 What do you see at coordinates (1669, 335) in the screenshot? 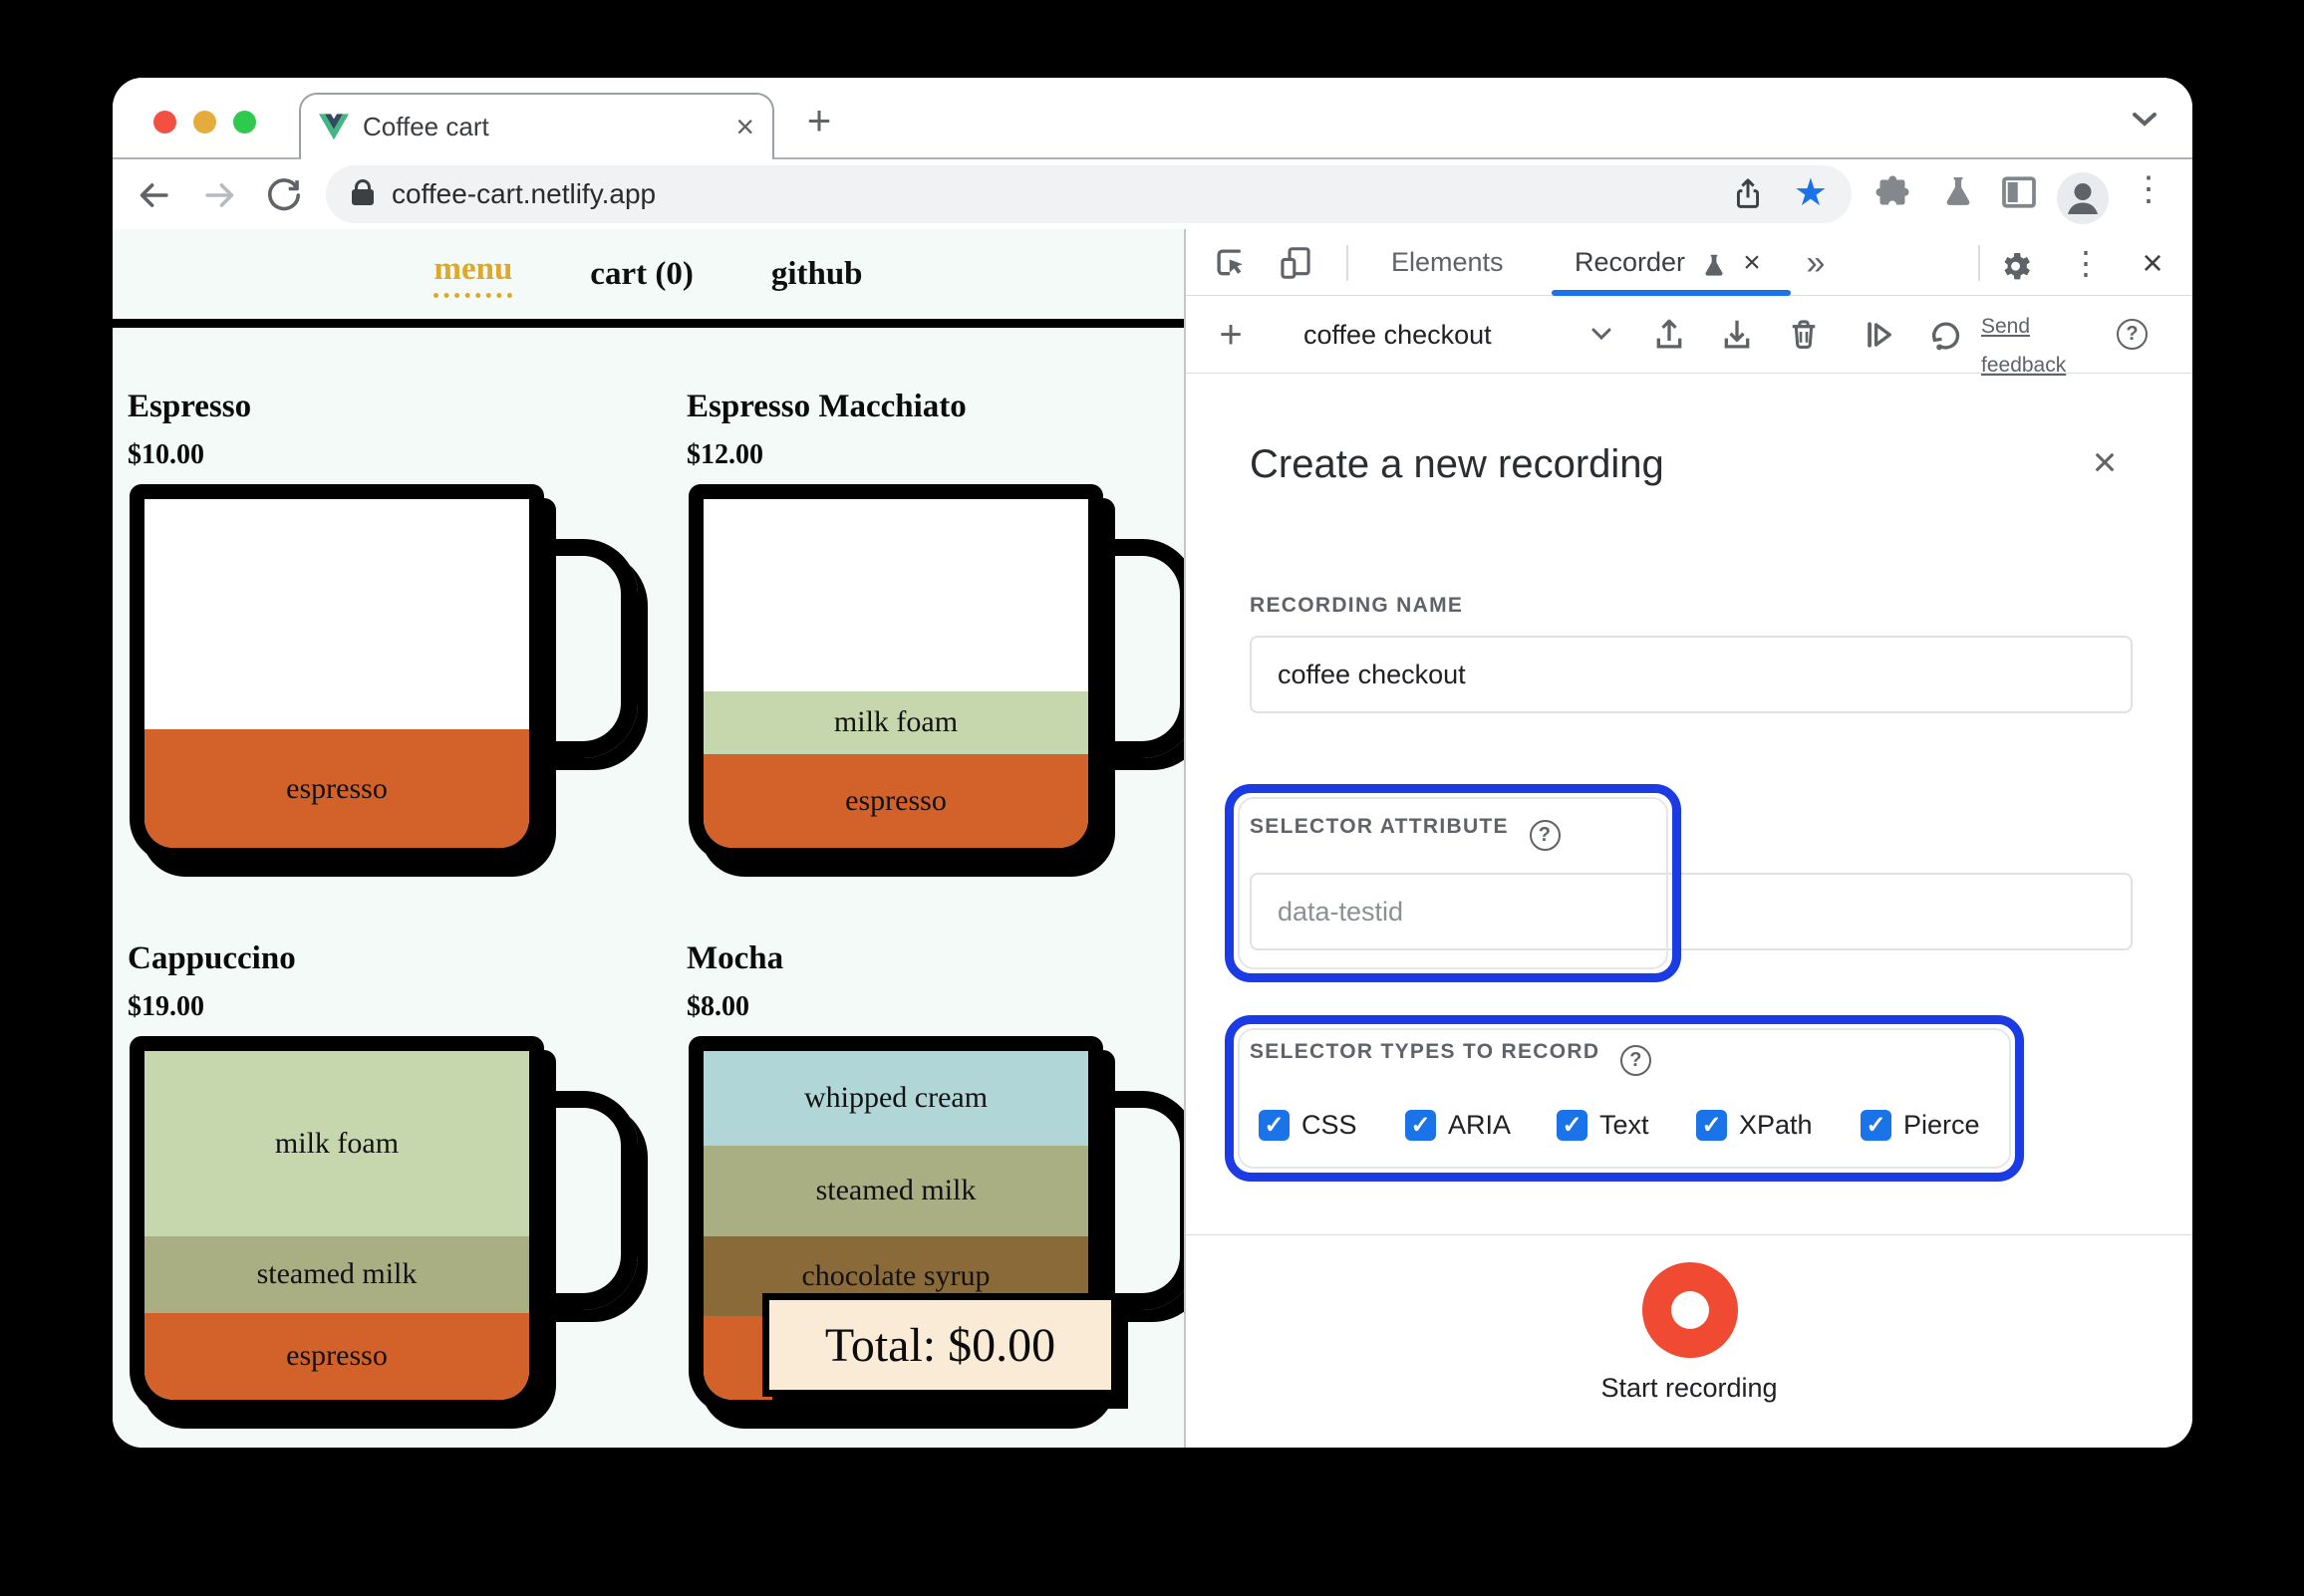
I see `import-recording-icon` at bounding box center [1669, 335].